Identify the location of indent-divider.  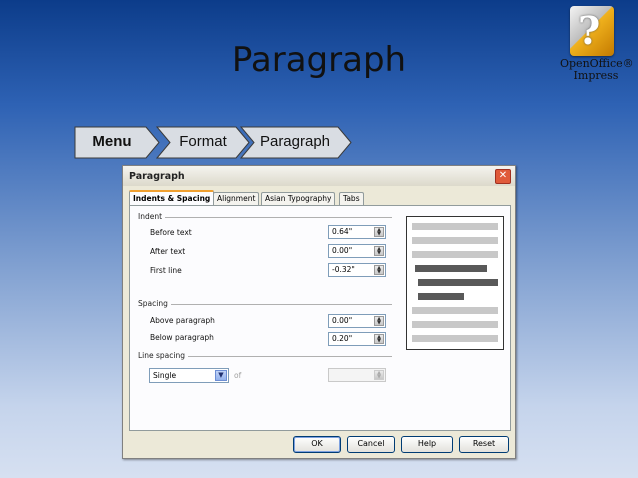
(265, 217).